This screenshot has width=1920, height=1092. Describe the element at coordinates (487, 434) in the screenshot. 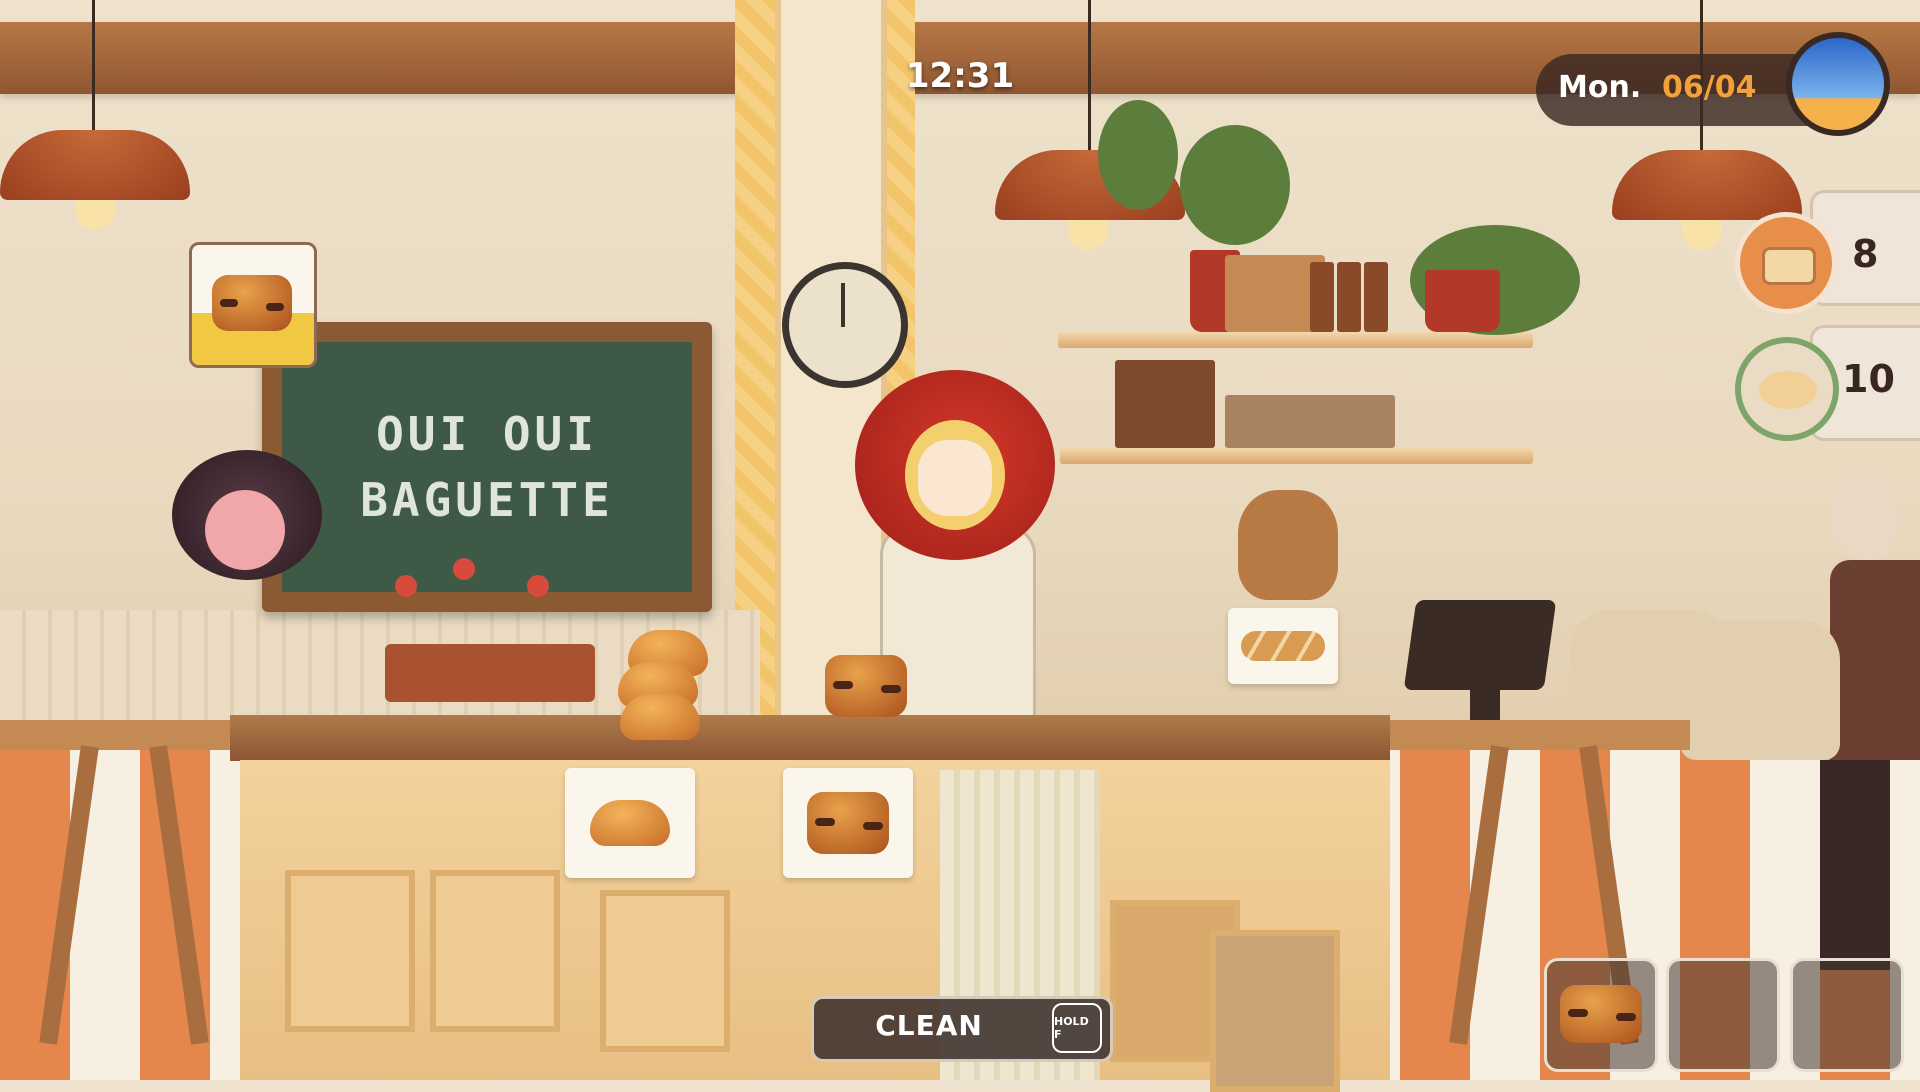

I see `chalkboard-line-1: OUI OUI` at that location.